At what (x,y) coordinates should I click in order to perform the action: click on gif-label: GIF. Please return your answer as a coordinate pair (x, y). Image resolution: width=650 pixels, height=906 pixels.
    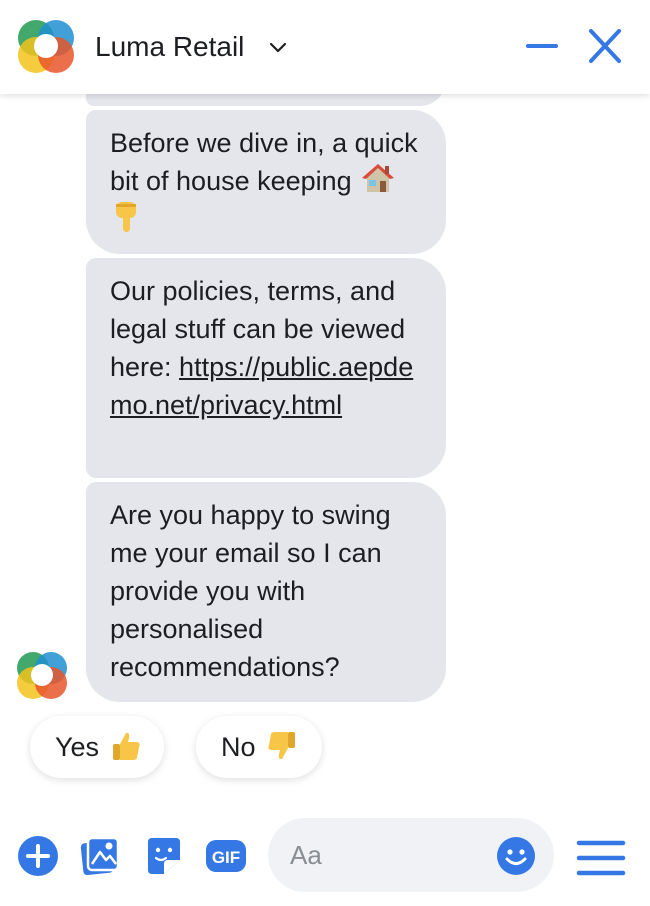
    Looking at the image, I should click on (226, 857).